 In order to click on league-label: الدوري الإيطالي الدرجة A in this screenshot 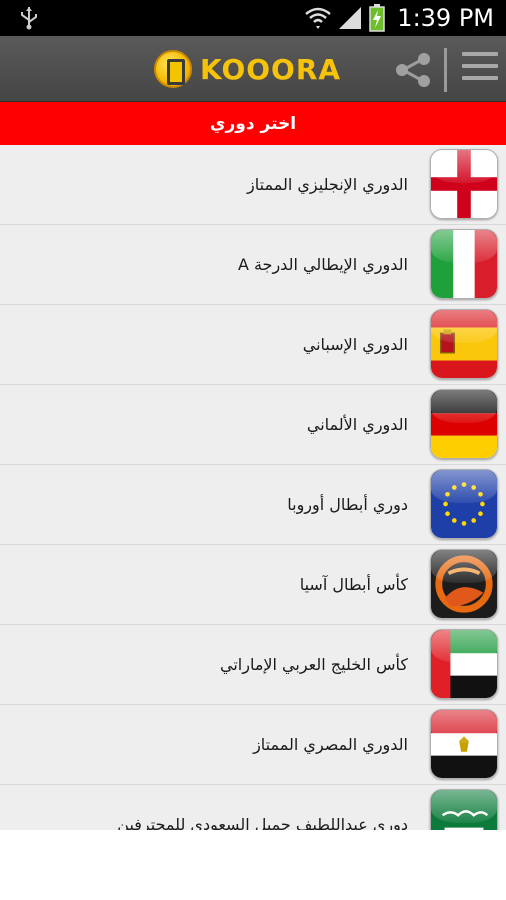, I will do `click(322, 264)`.